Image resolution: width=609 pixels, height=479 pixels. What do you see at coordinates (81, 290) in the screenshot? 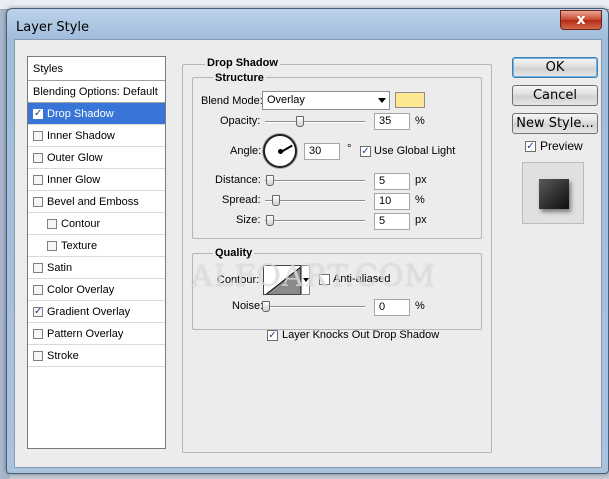
I see `style-item-label: Color Overlay` at bounding box center [81, 290].